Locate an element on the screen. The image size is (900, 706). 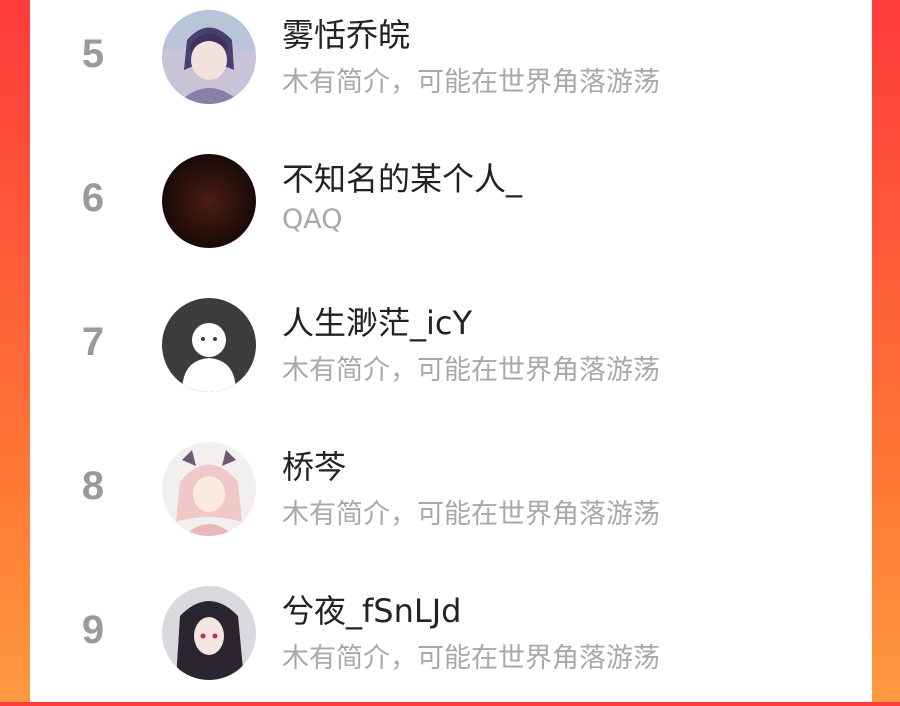
user-bio: QAQ is located at coordinates (312, 219).